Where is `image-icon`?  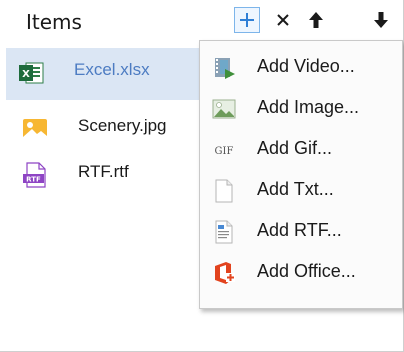
image-icon is located at coordinates (224, 109).